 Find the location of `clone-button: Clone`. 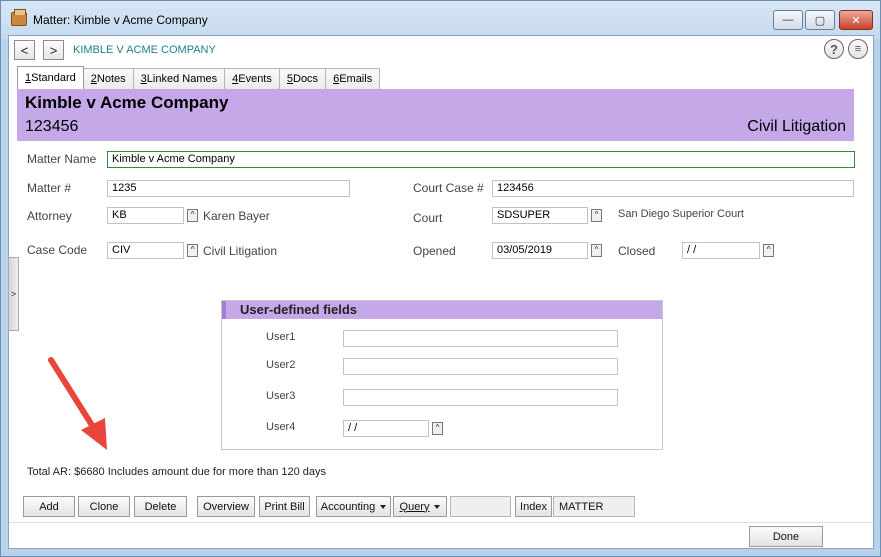

clone-button: Clone is located at coordinates (104, 506).